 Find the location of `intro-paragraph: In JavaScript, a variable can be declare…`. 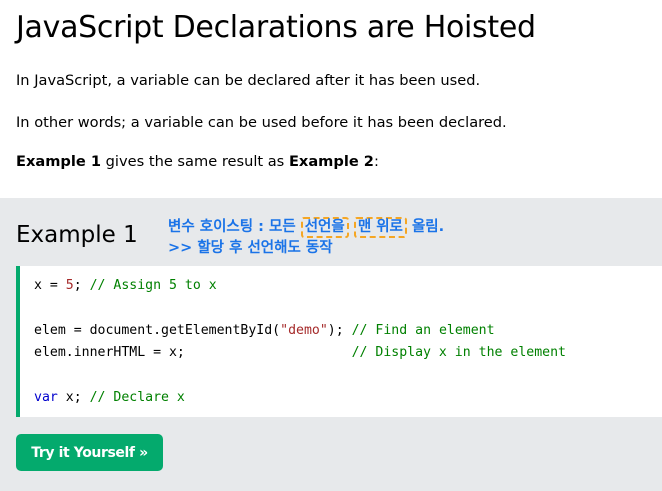

intro-paragraph: In JavaScript, a variable can be declare… is located at coordinates (248, 80).